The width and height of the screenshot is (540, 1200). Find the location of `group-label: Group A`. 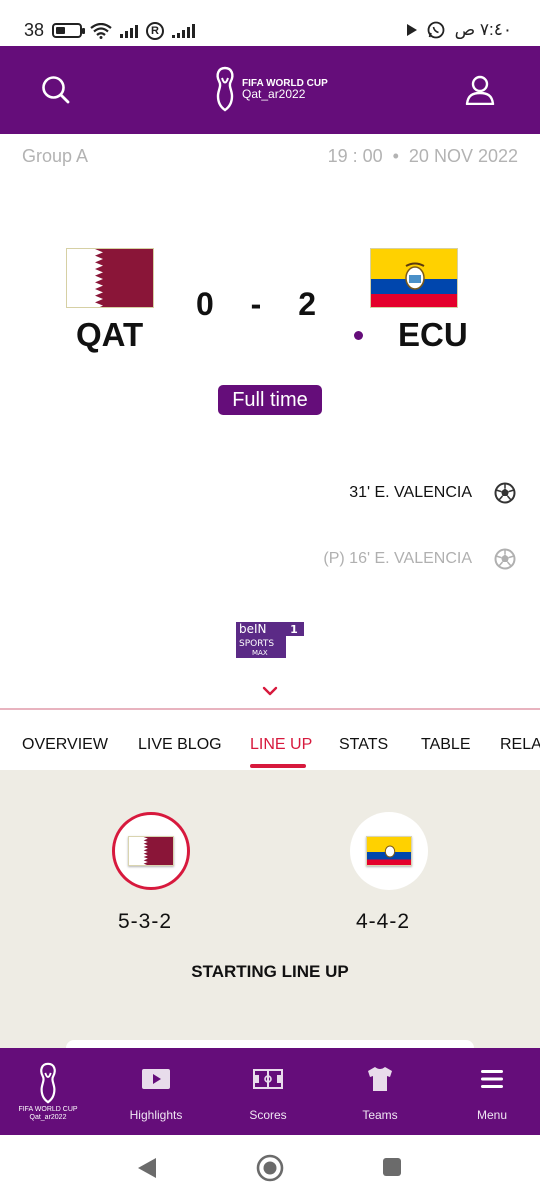

group-label: Group A is located at coordinates (55, 156).